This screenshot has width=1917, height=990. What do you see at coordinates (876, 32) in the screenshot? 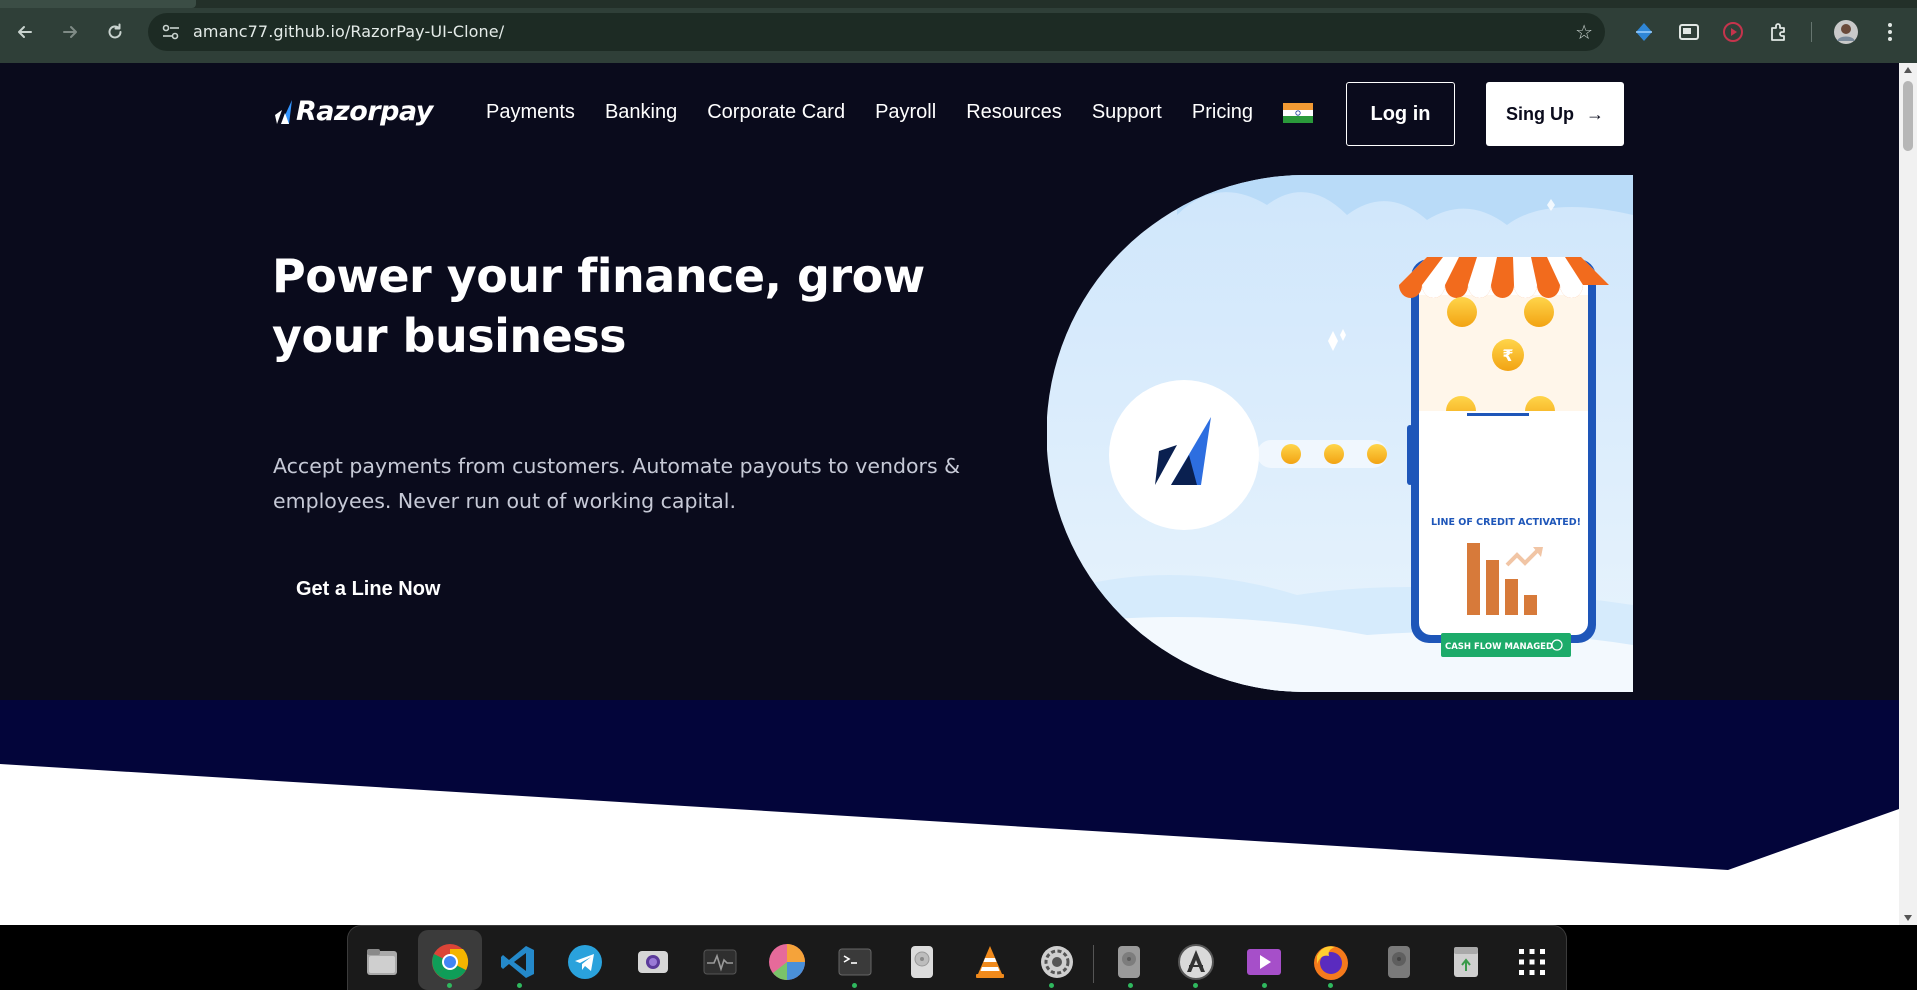
I see `address-bar: amanc77.github.io/RazorPay-UI-Clone/ ☆` at bounding box center [876, 32].